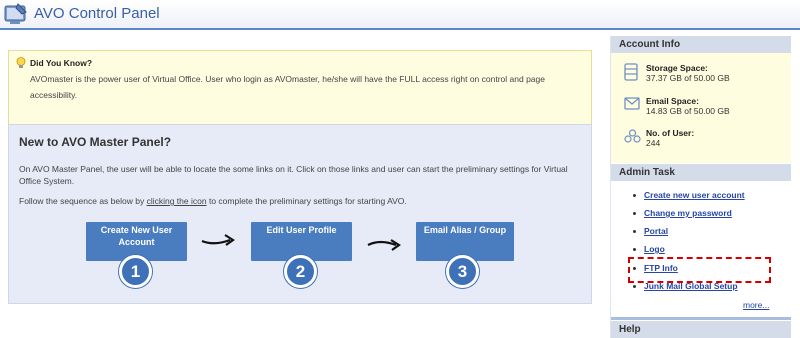 This screenshot has width=800, height=338. Describe the element at coordinates (632, 139) in the screenshot. I see `users-icon` at that location.